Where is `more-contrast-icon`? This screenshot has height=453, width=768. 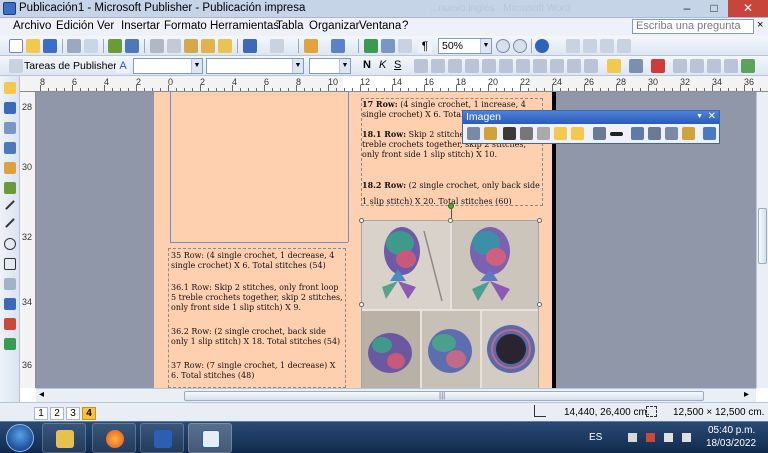 more-contrast-icon is located at coordinates (509, 133).